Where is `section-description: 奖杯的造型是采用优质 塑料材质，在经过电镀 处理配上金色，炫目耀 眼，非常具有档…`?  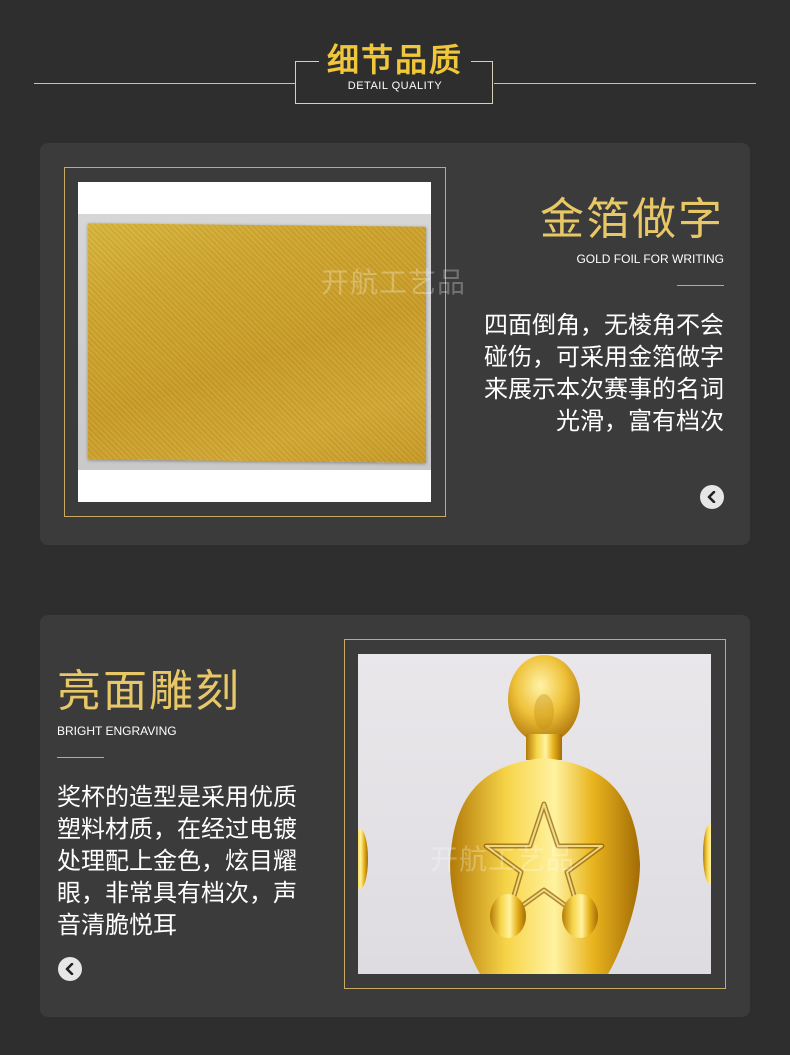 section-description: 奖杯的造型是采用优质 塑料材质，在经过电镀 处理配上金色，炫目耀 眼，非常具有档… is located at coordinates (177, 861).